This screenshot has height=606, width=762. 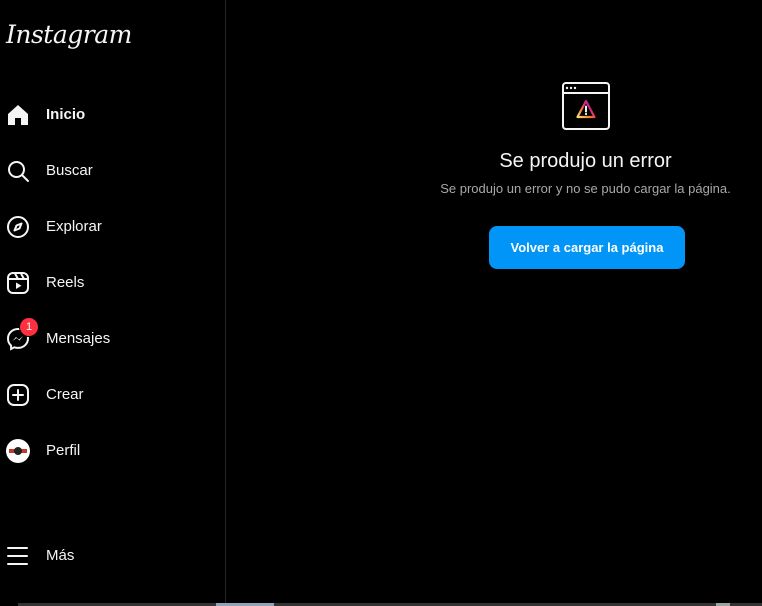 I want to click on sidebar-item-label: Crear, so click(x=65, y=394).